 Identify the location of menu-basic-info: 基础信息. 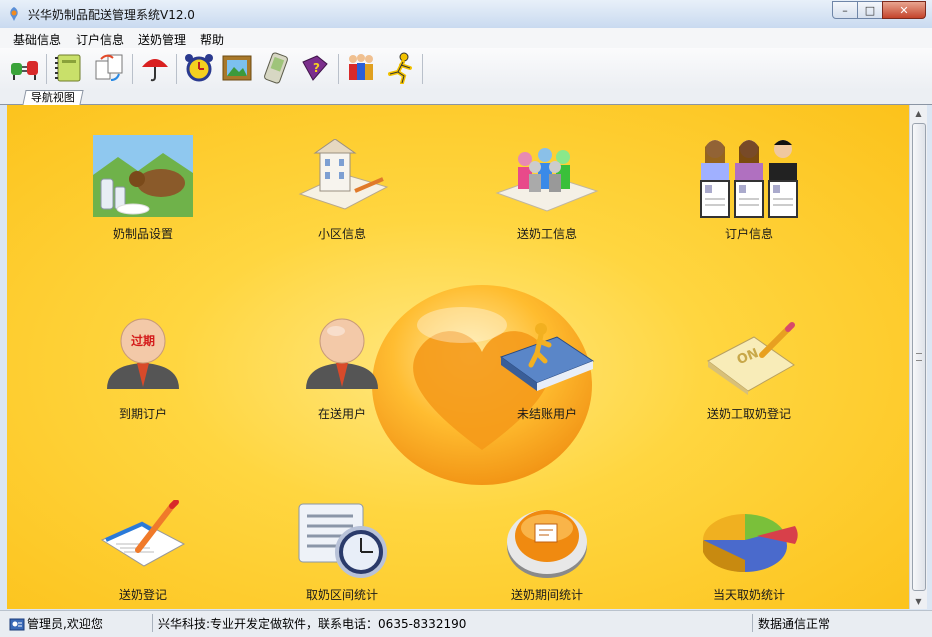
(37, 39).